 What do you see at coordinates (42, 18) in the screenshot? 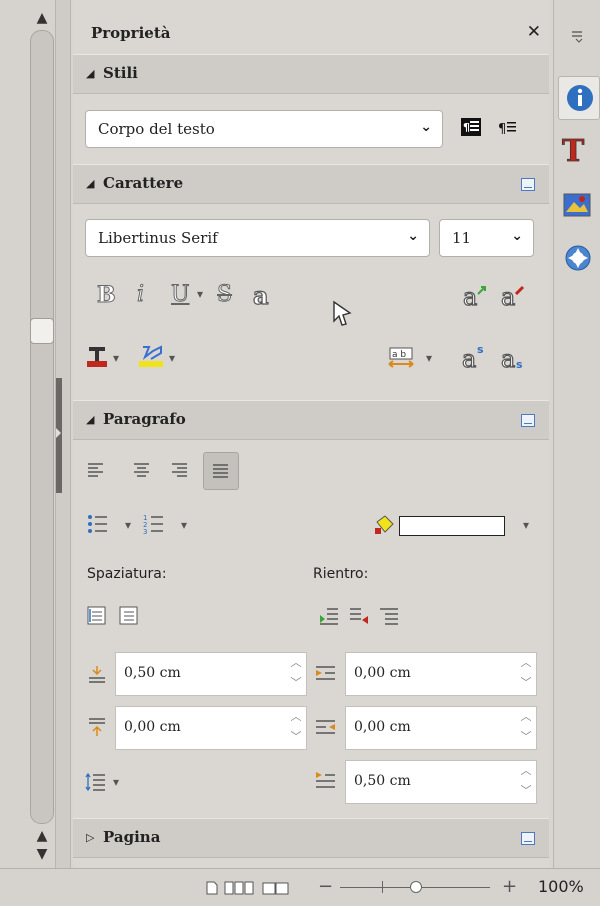
I see `scroll-up-icon: ▲` at bounding box center [42, 18].